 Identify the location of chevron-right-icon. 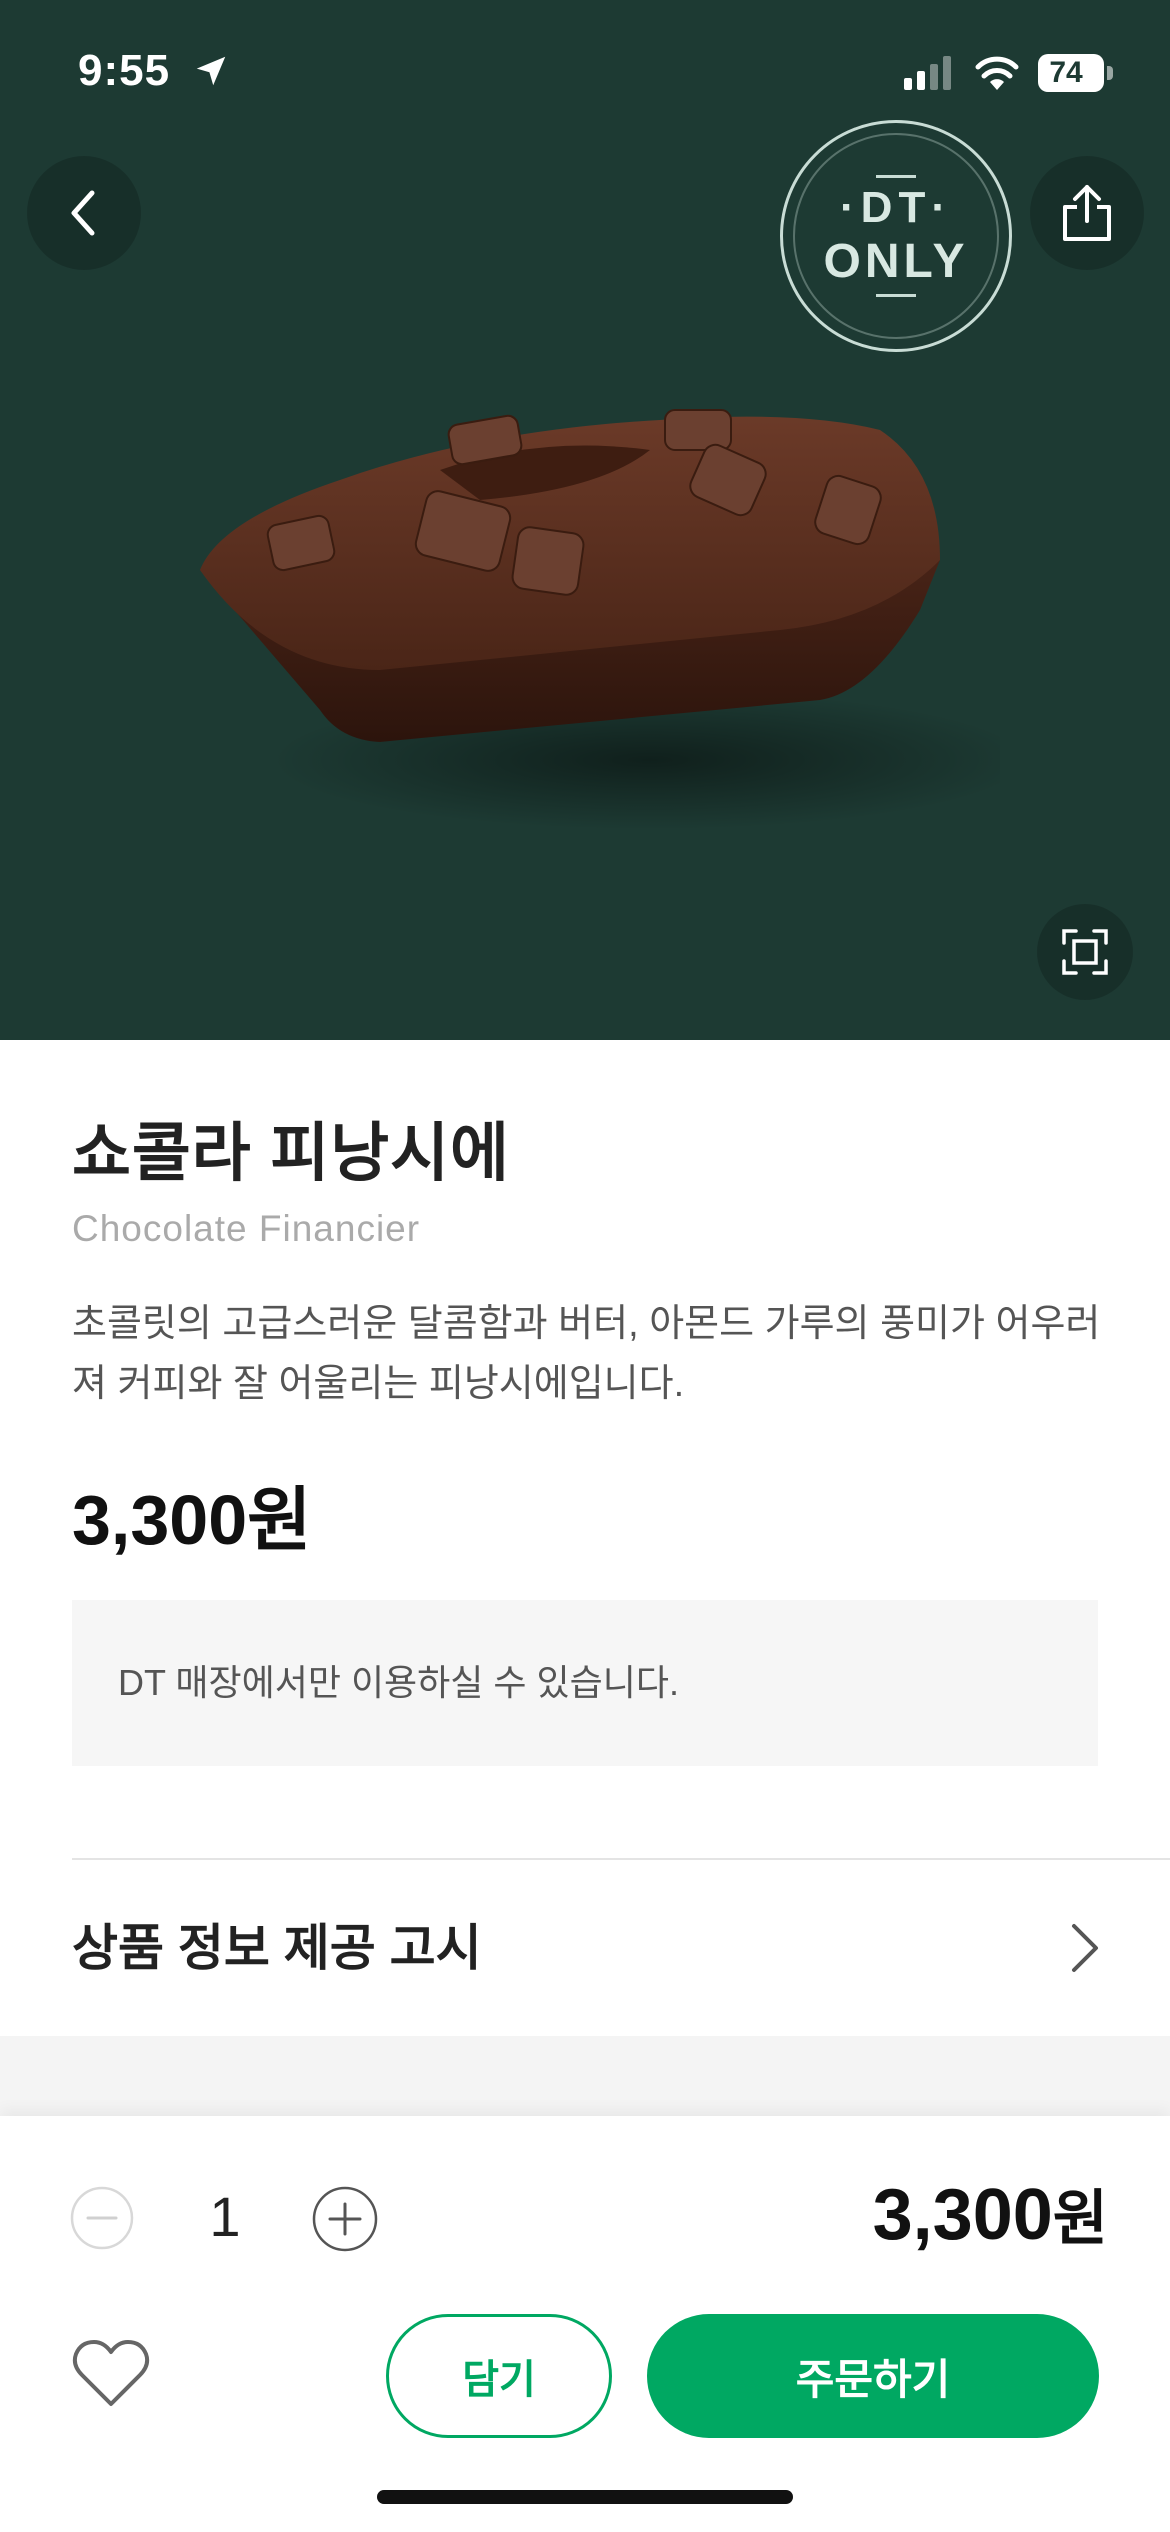
(1085, 1948).